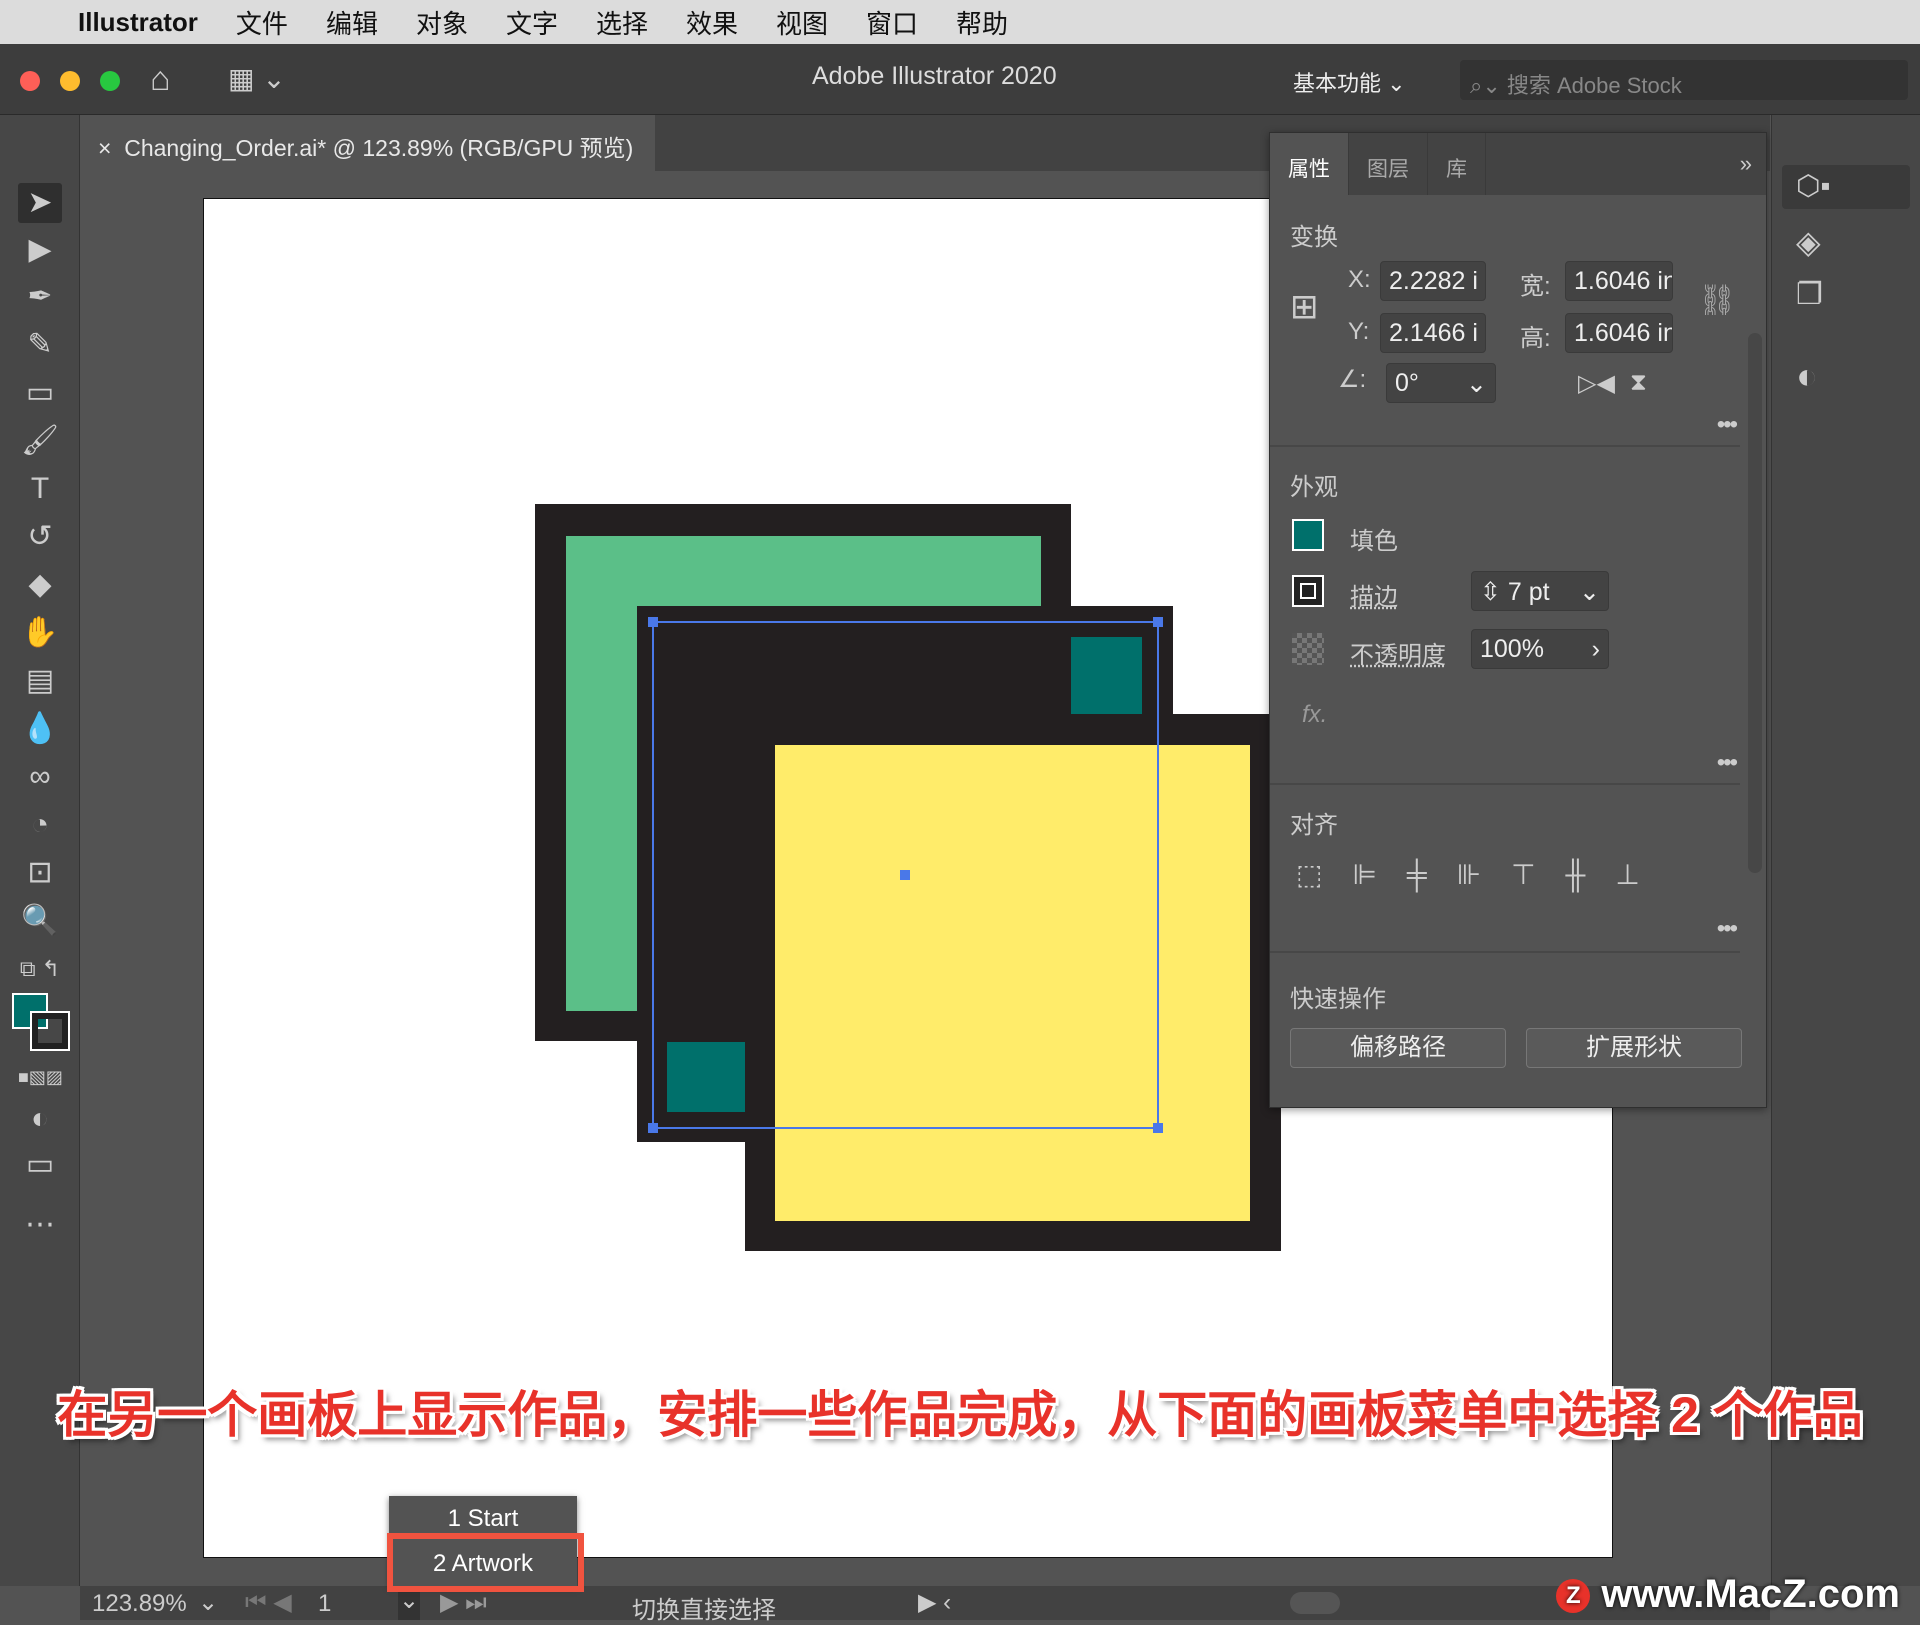  I want to click on quick-actions-title: 快速操作, so click(1338, 999).